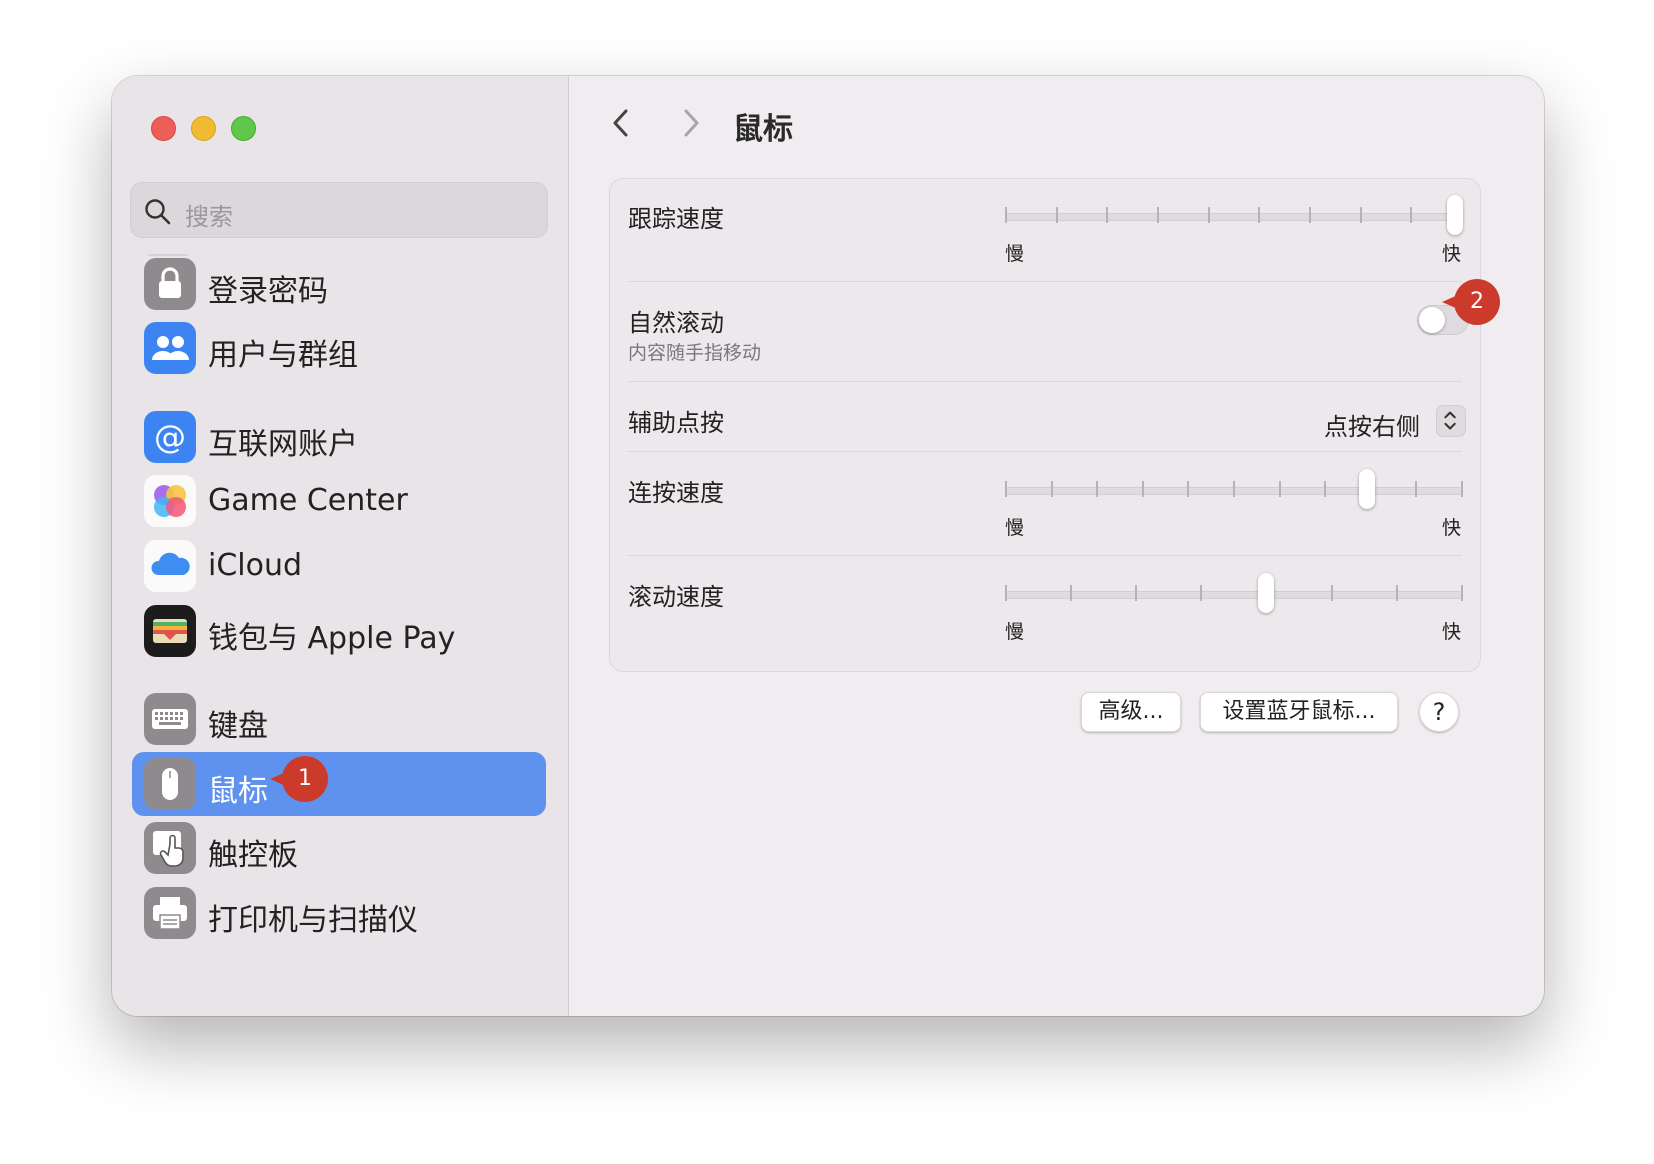 The image size is (1654, 1164). Describe the element at coordinates (1015, 528) in the screenshot. I see `double-click-speed-min-label: 慢` at that location.